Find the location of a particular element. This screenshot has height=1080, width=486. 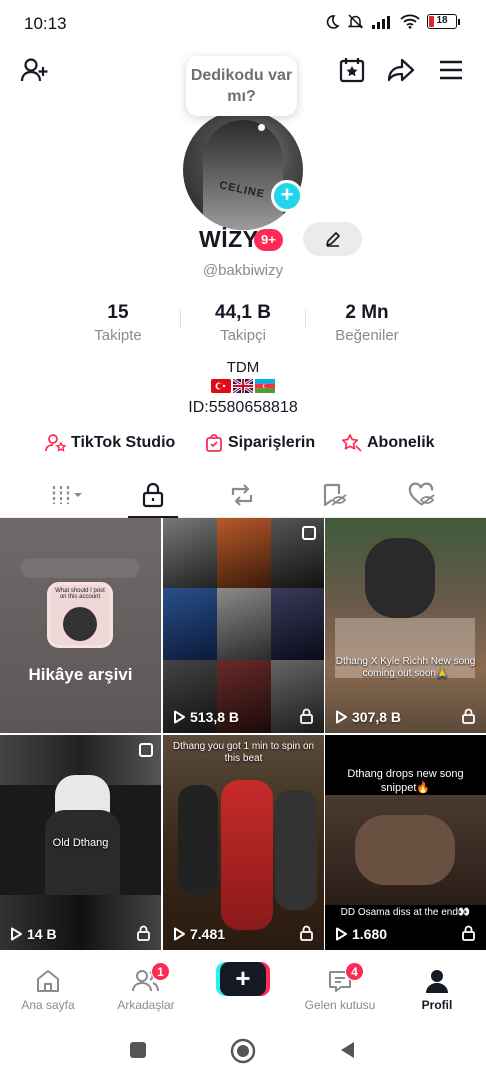

view-count: 1.680 is located at coordinates (361, 934).